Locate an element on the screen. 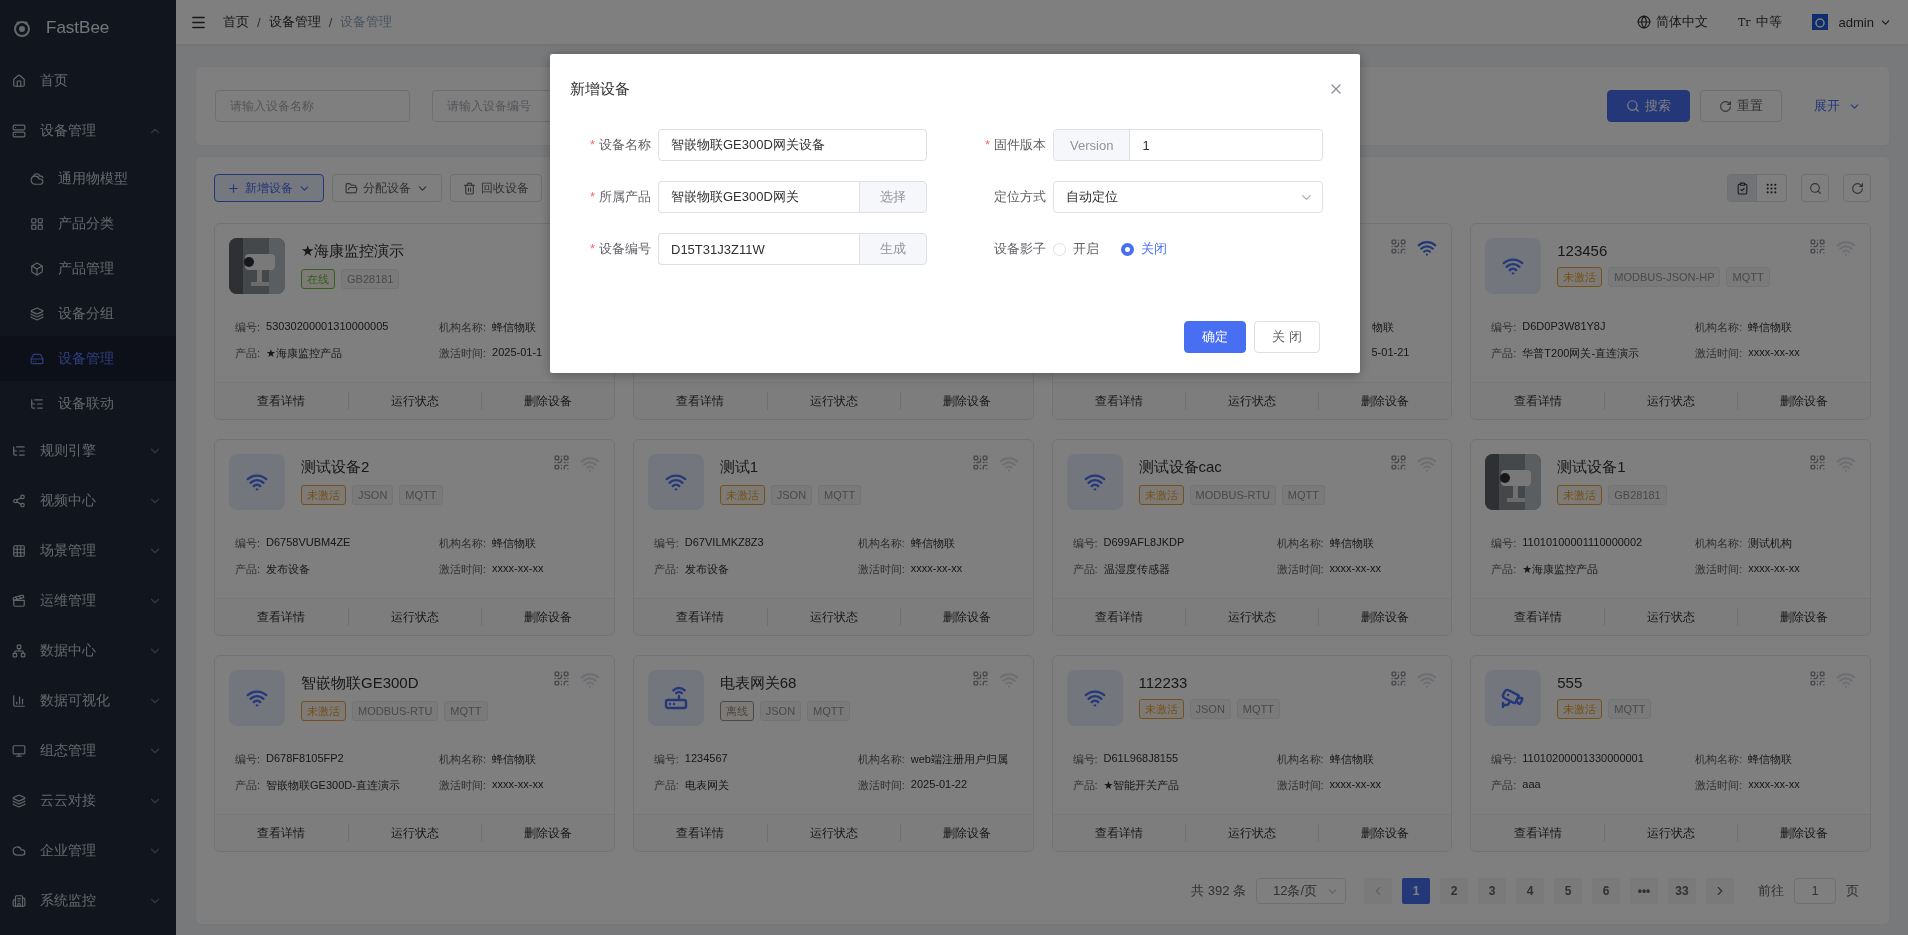 The image size is (1908, 935). field-value: 电表网关 is located at coordinates (706, 785).